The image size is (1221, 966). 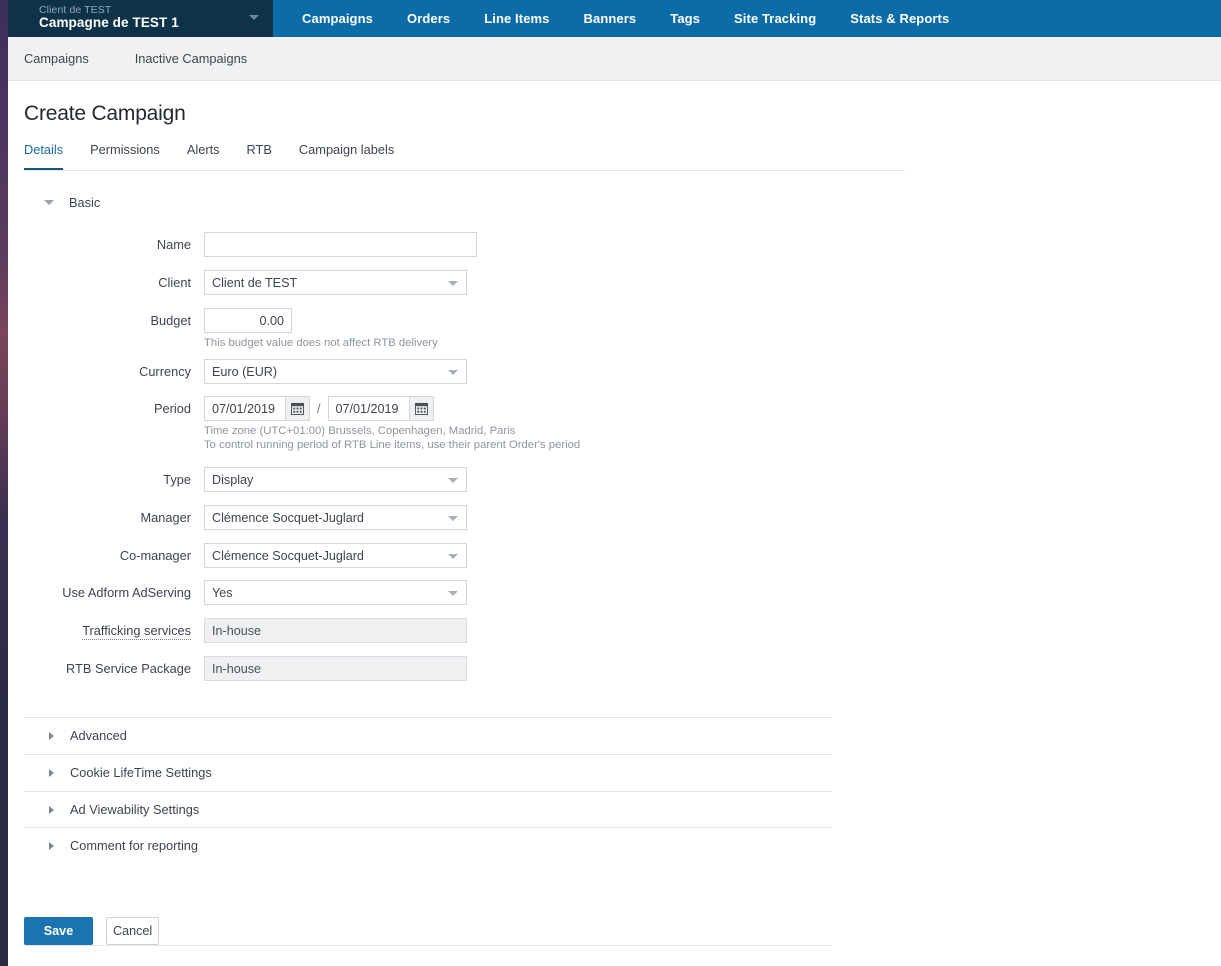 I want to click on section-cookie-lifetime: Cookie LifeTime Settings, so click(x=428, y=772).